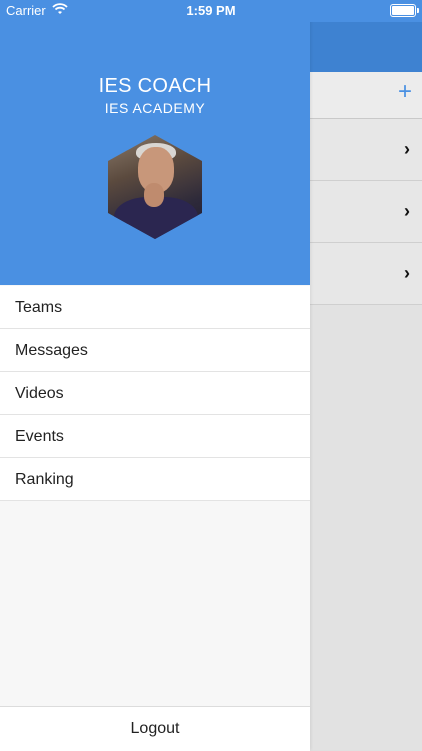 Image resolution: width=422 pixels, height=751 pixels. I want to click on menu-item-ranking: Ranking, so click(155, 479).